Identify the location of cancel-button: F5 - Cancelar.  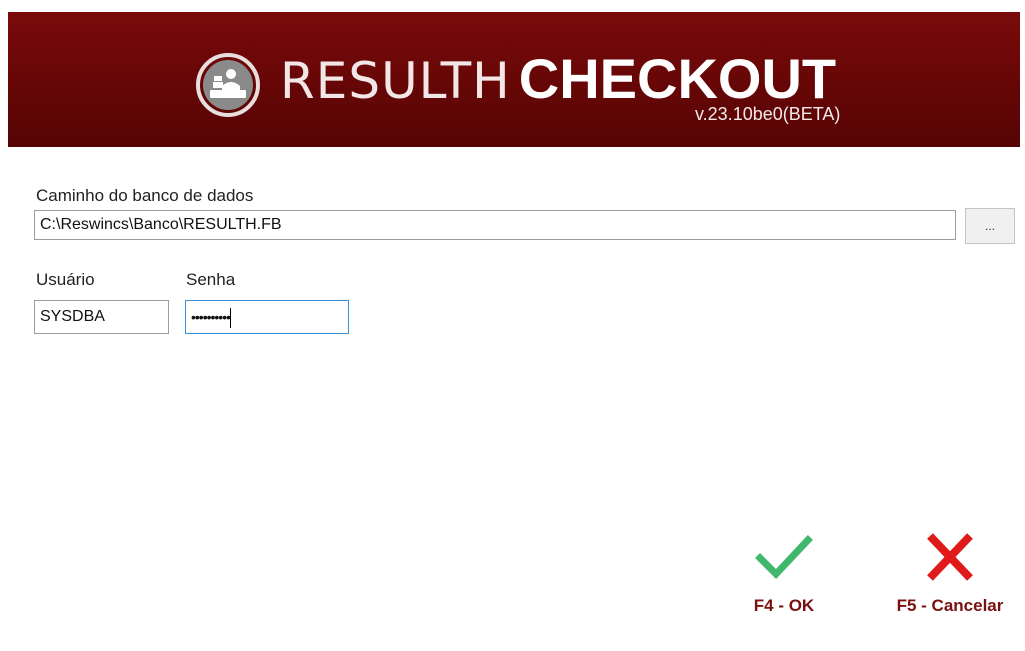
(950, 574).